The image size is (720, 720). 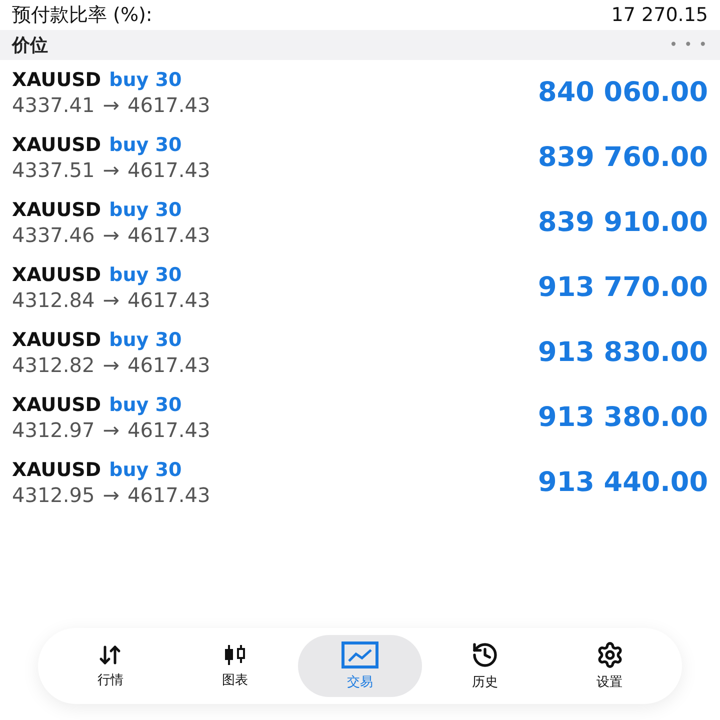 I want to click on nav-tab: 交易, so click(x=360, y=666).